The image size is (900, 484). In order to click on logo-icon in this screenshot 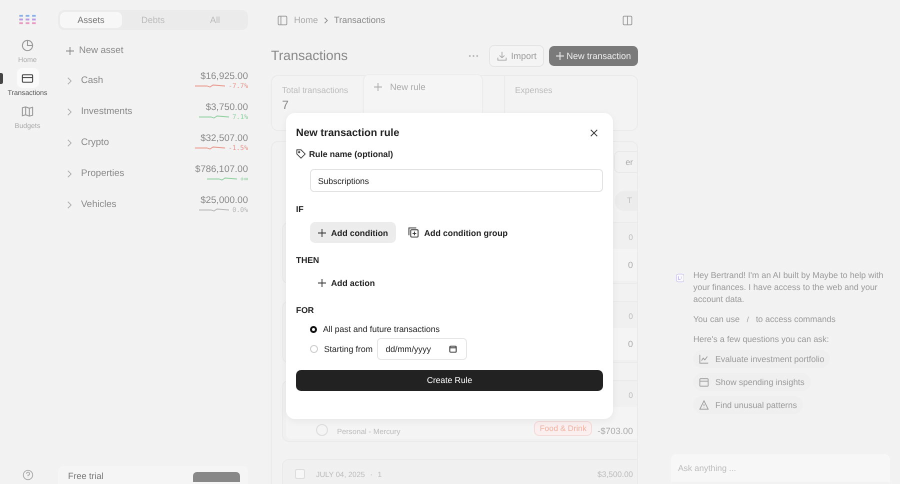, I will do `click(27, 19)`.